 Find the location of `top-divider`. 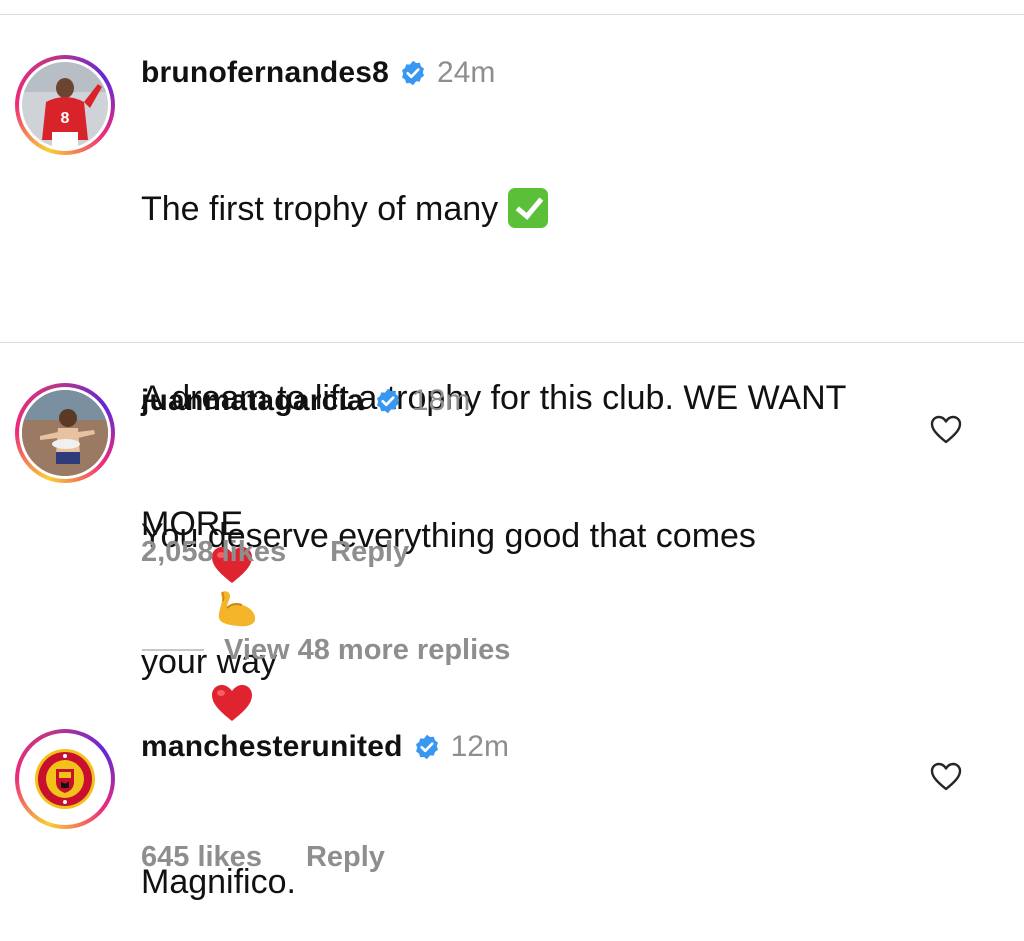

top-divider is located at coordinates (512, 14).